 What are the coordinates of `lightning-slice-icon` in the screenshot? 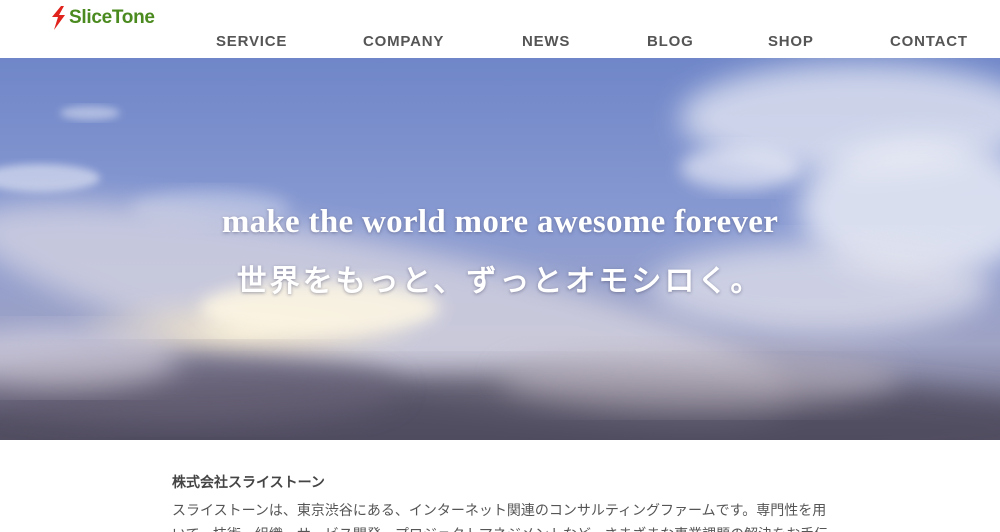 It's located at (58, 18).